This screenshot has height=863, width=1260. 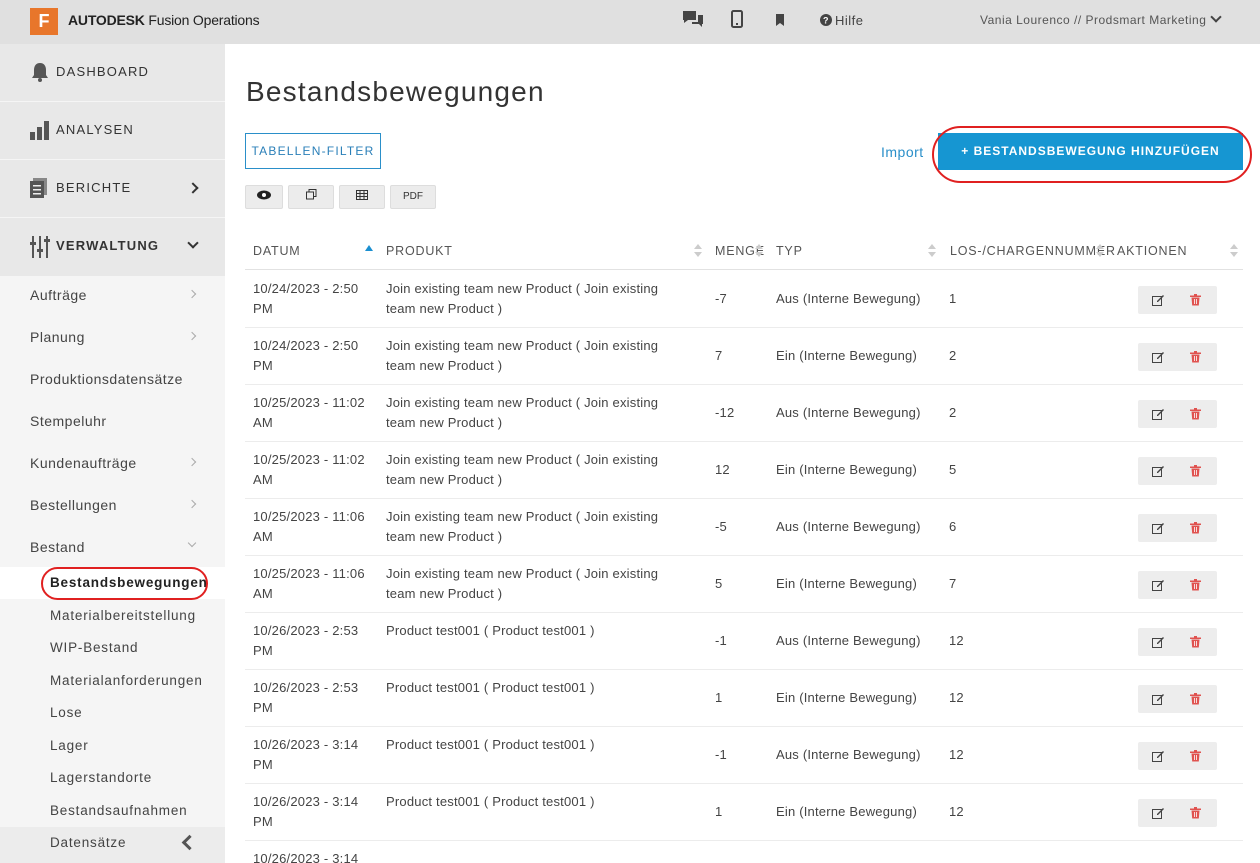 What do you see at coordinates (112, 746) in the screenshot?
I see `sidebar-item-lager: Lager` at bounding box center [112, 746].